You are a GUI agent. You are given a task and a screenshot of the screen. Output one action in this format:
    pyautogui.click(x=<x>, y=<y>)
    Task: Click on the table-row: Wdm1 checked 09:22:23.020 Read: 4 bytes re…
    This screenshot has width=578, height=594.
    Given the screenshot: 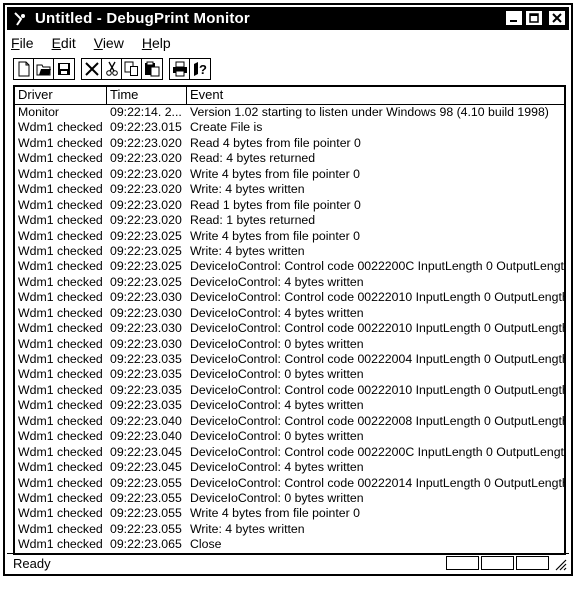 What is the action you would take?
    pyautogui.click(x=289, y=158)
    